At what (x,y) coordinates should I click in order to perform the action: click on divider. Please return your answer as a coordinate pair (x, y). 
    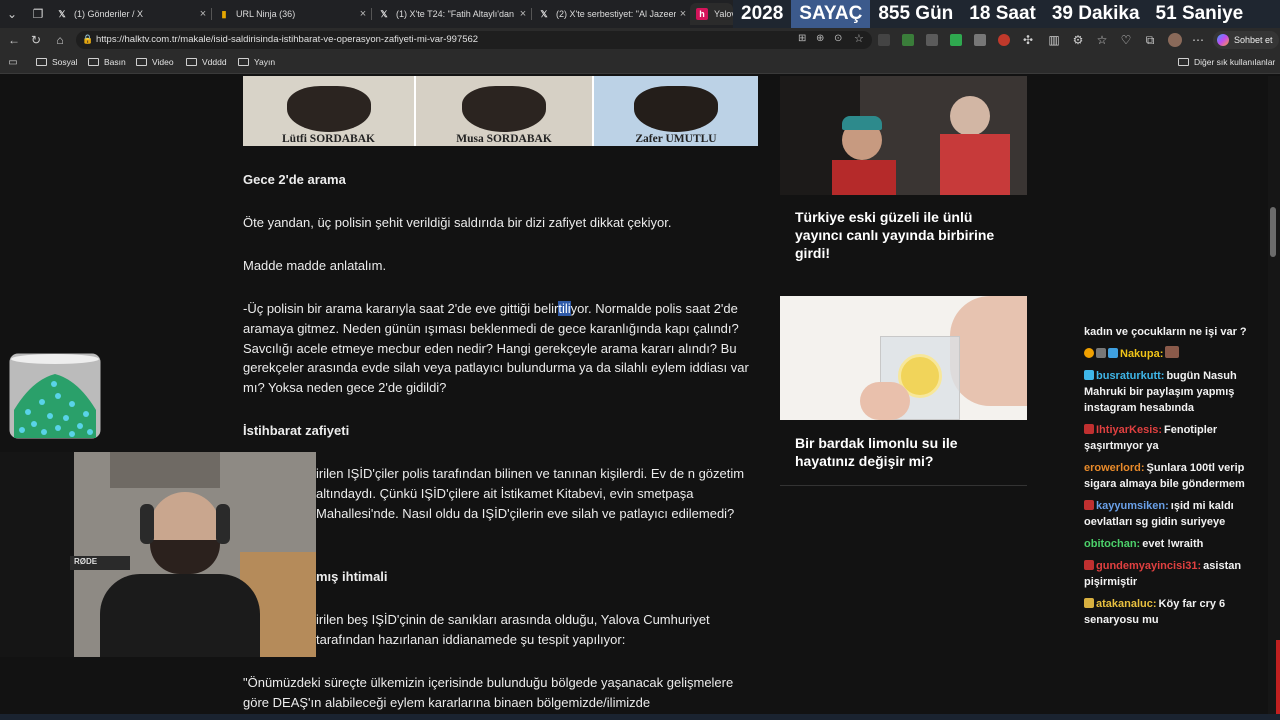
    Looking at the image, I should click on (903, 485).